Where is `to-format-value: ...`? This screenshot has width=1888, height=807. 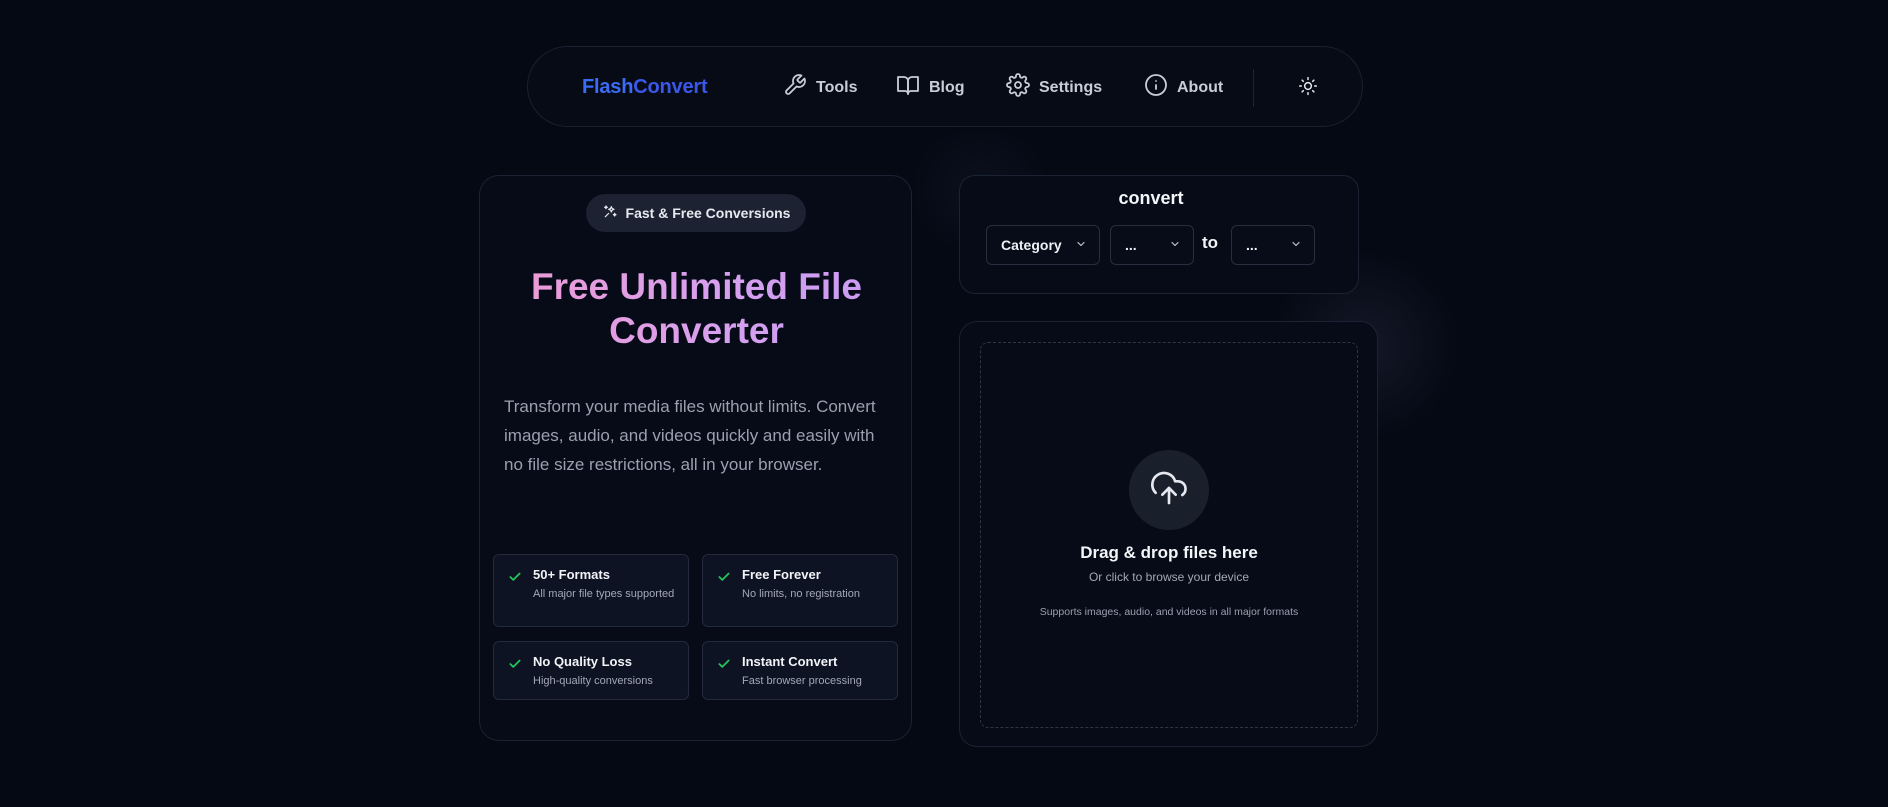
to-format-value: ... is located at coordinates (1252, 245).